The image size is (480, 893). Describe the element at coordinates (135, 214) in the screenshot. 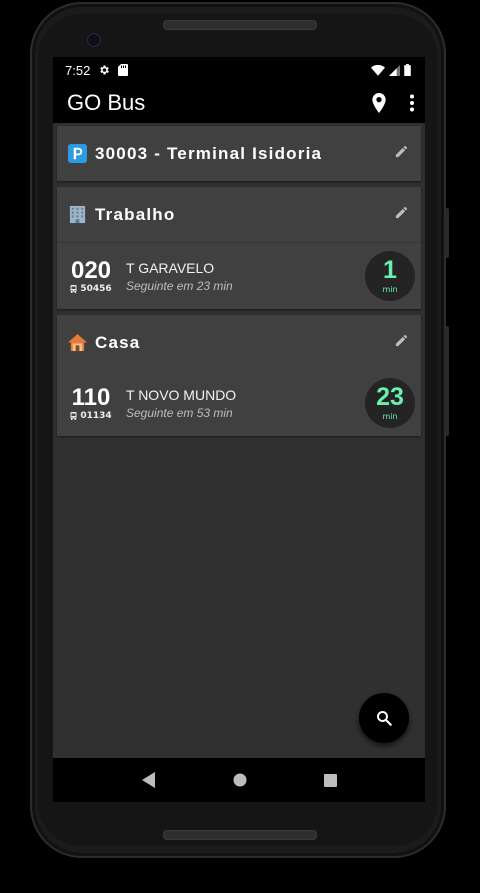

I see `card-title: Trabalho` at that location.